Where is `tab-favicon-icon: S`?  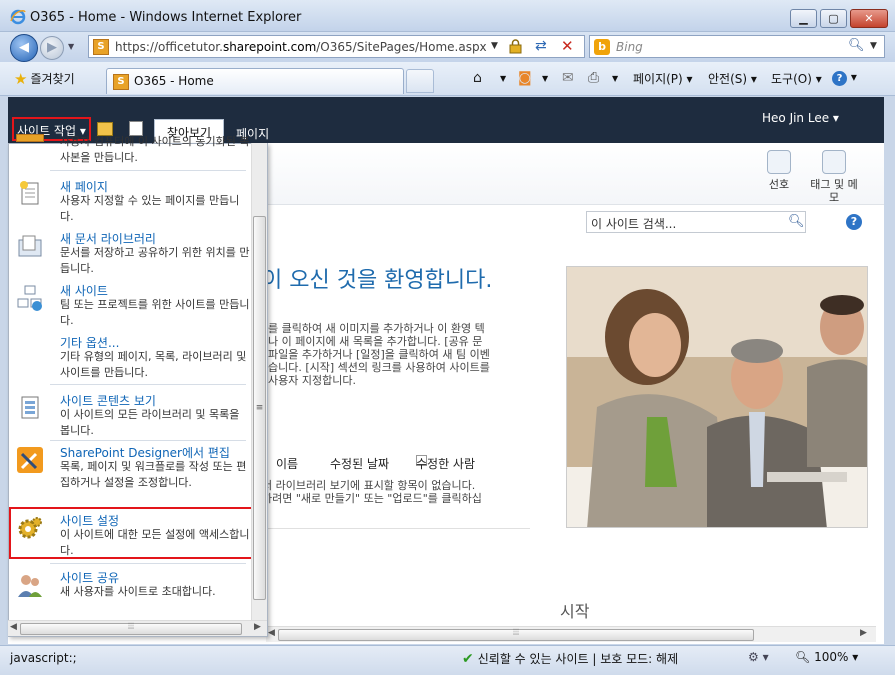 tab-favicon-icon: S is located at coordinates (121, 82).